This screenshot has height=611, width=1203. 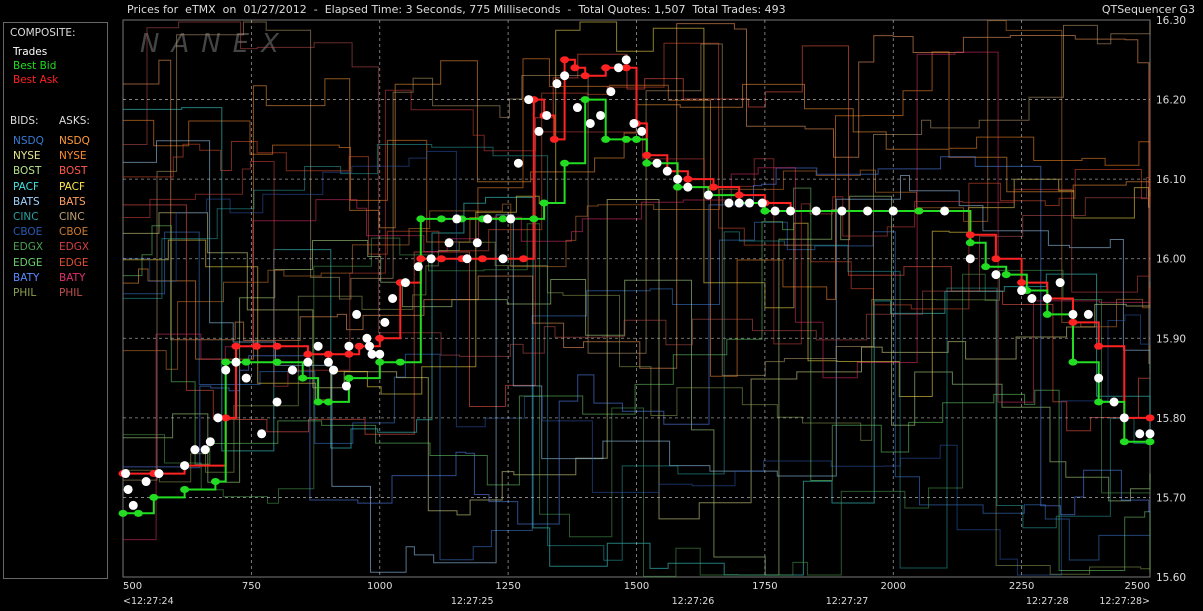 I want to click on time-label: <12:27:24, so click(x=148, y=601).